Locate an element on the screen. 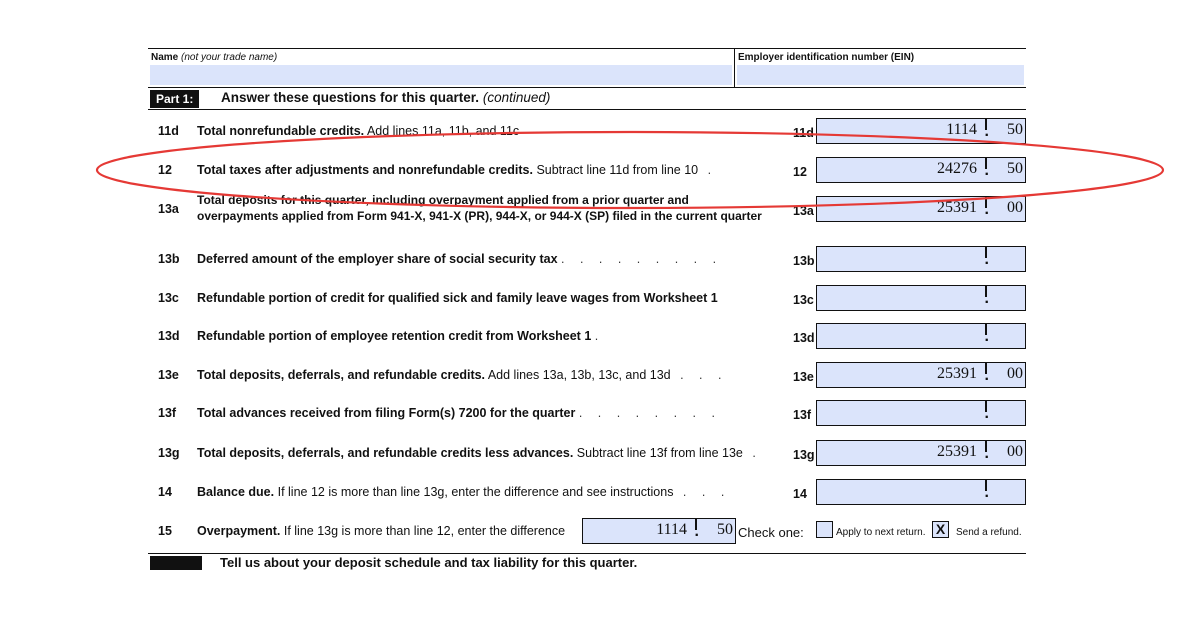 The image size is (1200, 628). line-reference: 13b is located at coordinates (804, 261).